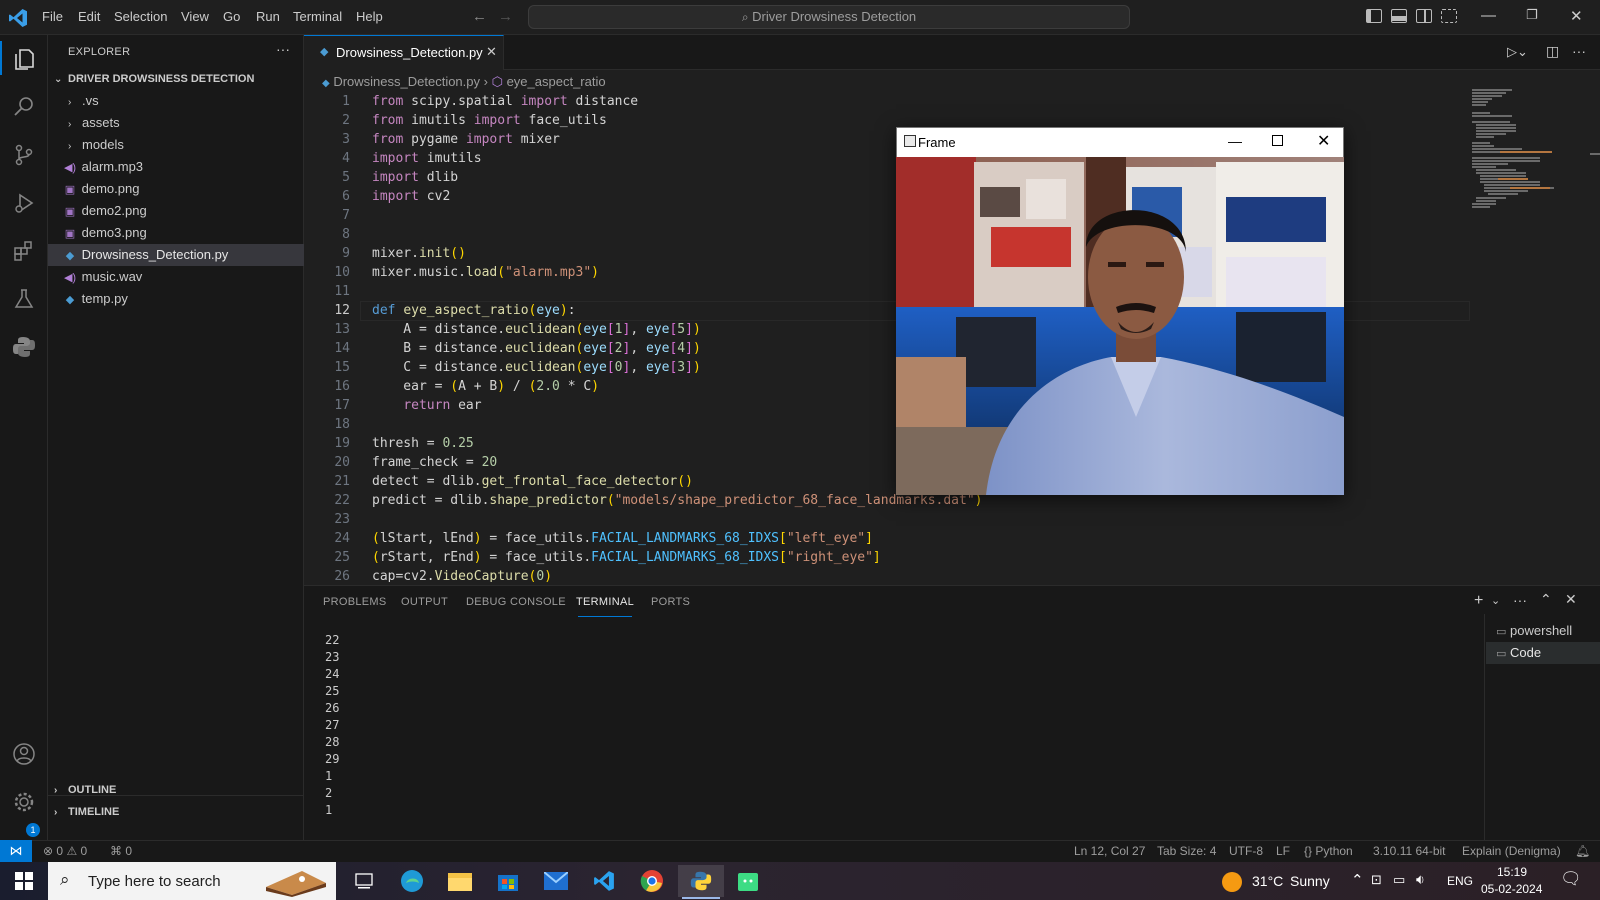  I want to click on terminal-item-label: powershell, so click(1541, 630).